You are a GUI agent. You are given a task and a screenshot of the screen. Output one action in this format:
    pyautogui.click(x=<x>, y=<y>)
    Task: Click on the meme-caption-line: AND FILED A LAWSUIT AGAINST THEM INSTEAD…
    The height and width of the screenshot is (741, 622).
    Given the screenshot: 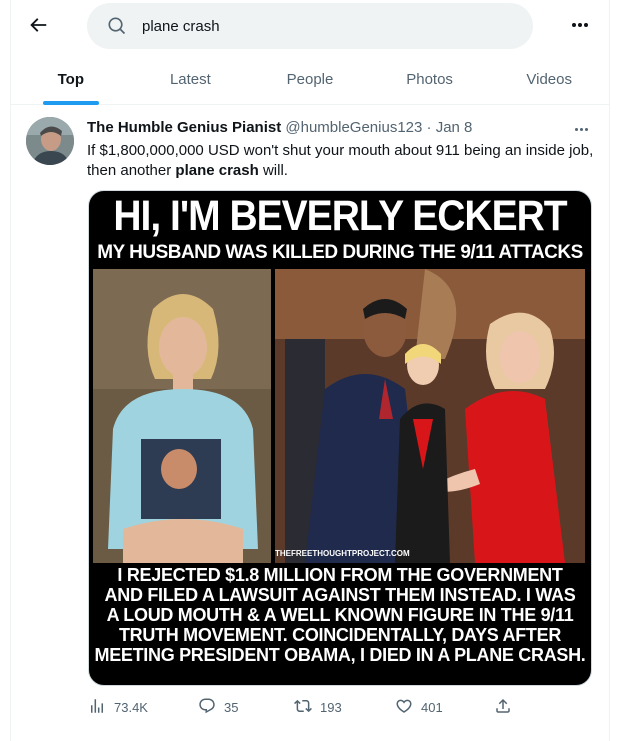 What is the action you would take?
    pyautogui.click(x=340, y=595)
    